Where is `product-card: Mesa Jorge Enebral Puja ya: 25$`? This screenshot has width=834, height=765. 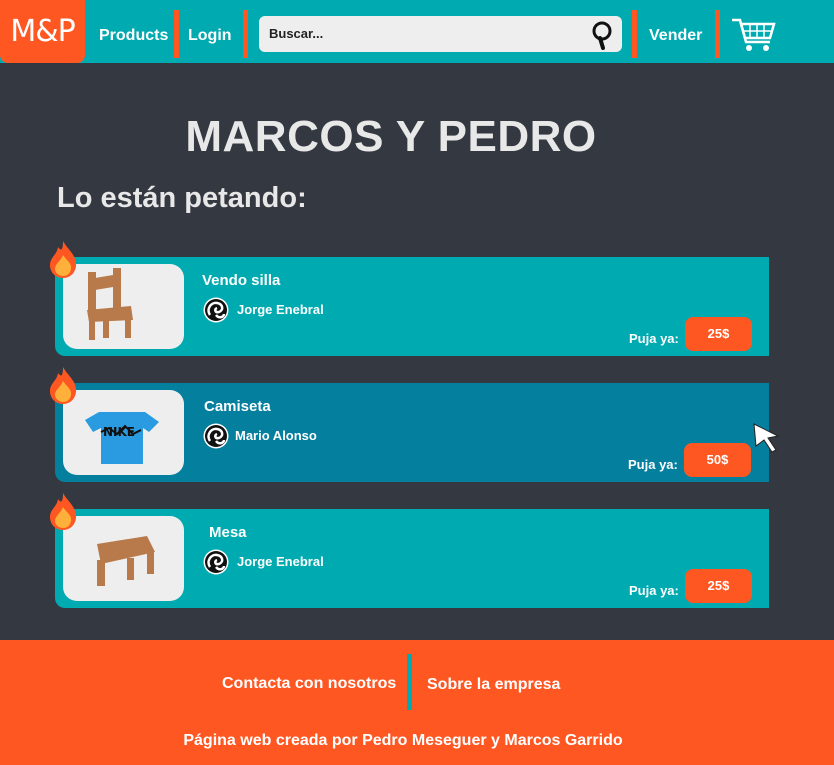
product-card: Mesa Jorge Enebral Puja ya: 25$ is located at coordinates (409, 550).